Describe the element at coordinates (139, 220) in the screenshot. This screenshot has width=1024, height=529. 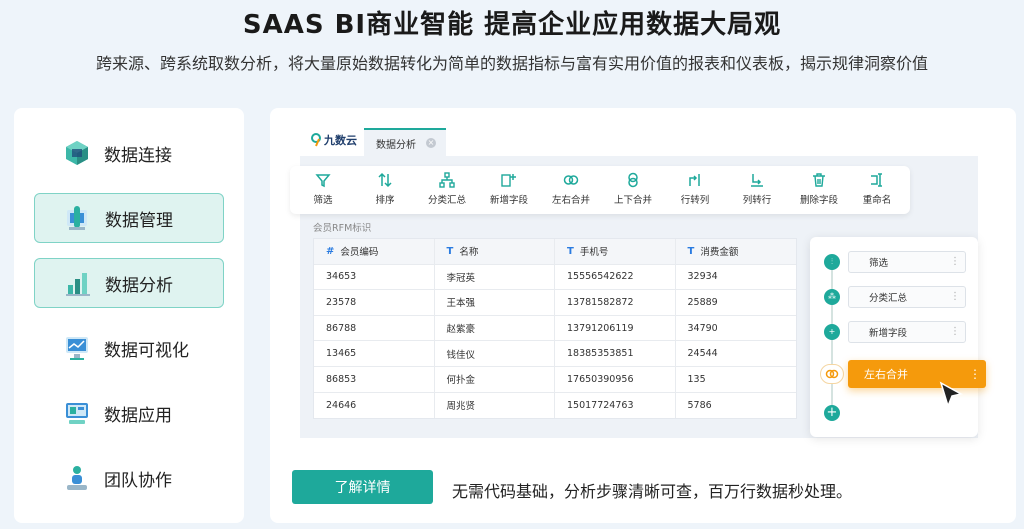
I see `nav-item-label: 数据管理` at that location.